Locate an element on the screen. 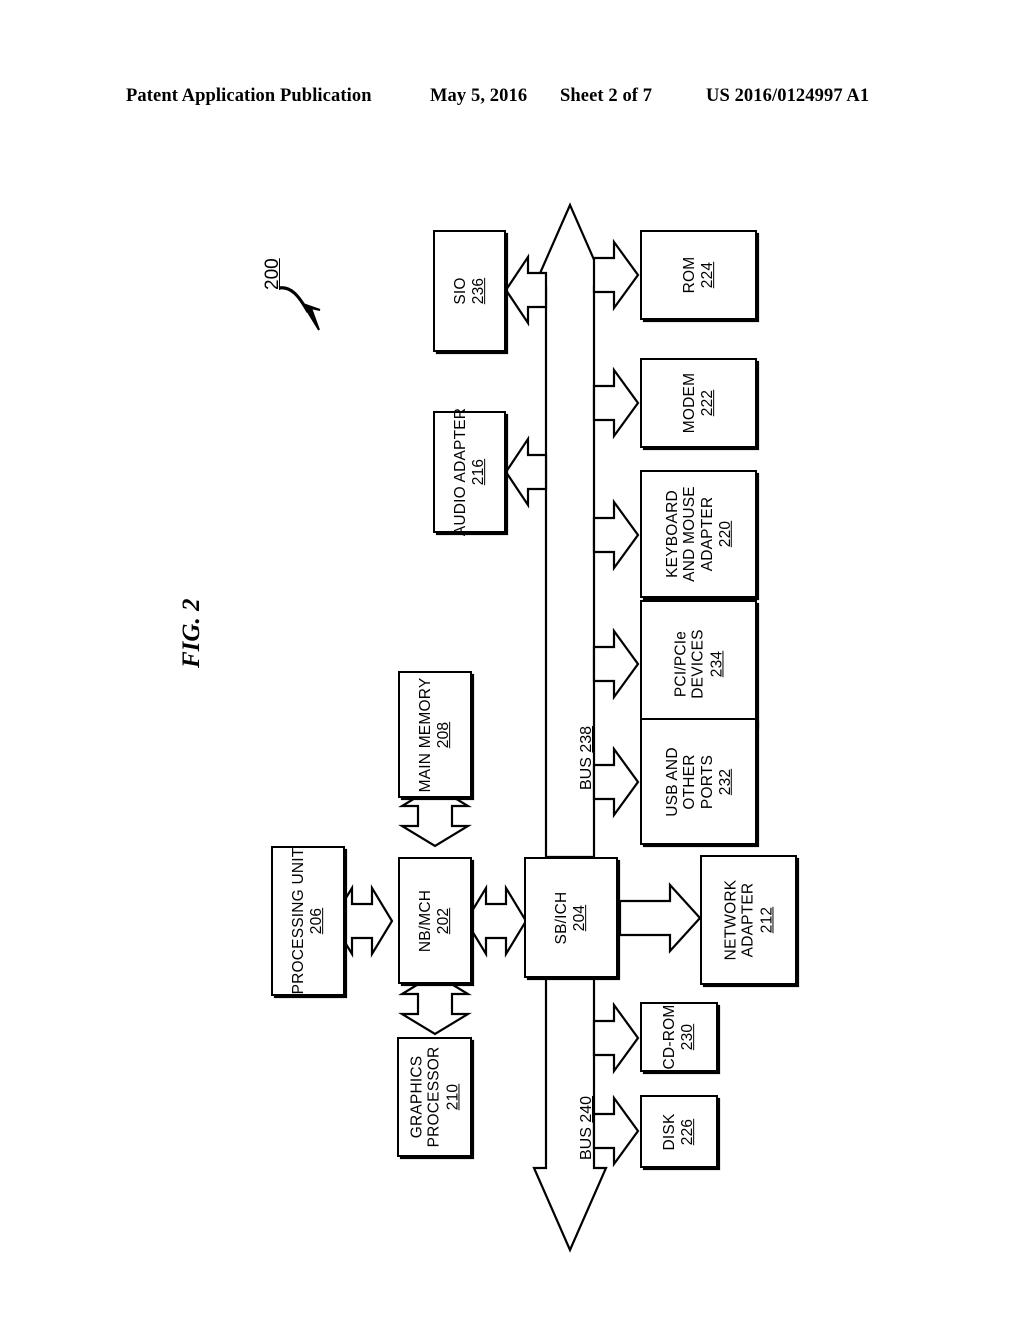 Image resolution: width=1024 pixels, height=1320 pixels. block-rom: ROM 224 is located at coordinates (698, 275).